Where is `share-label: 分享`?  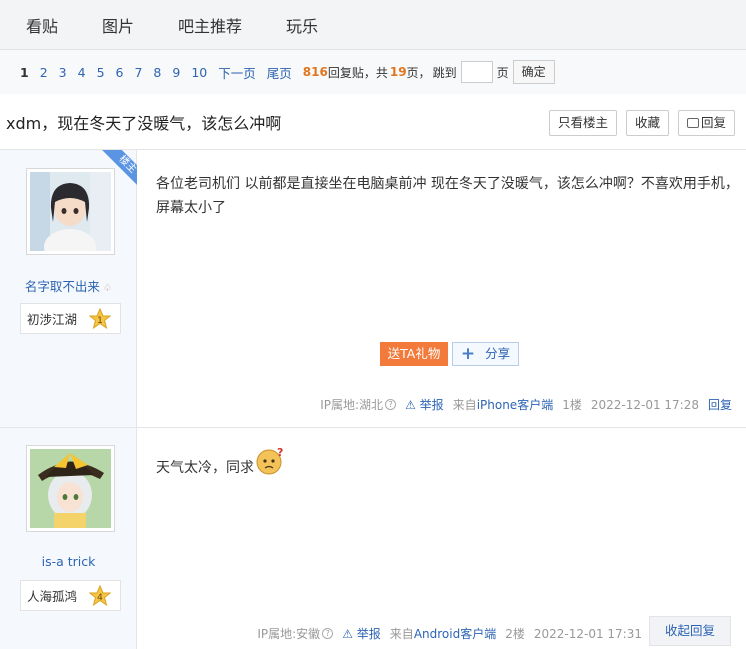 share-label: 分享 is located at coordinates (498, 353).